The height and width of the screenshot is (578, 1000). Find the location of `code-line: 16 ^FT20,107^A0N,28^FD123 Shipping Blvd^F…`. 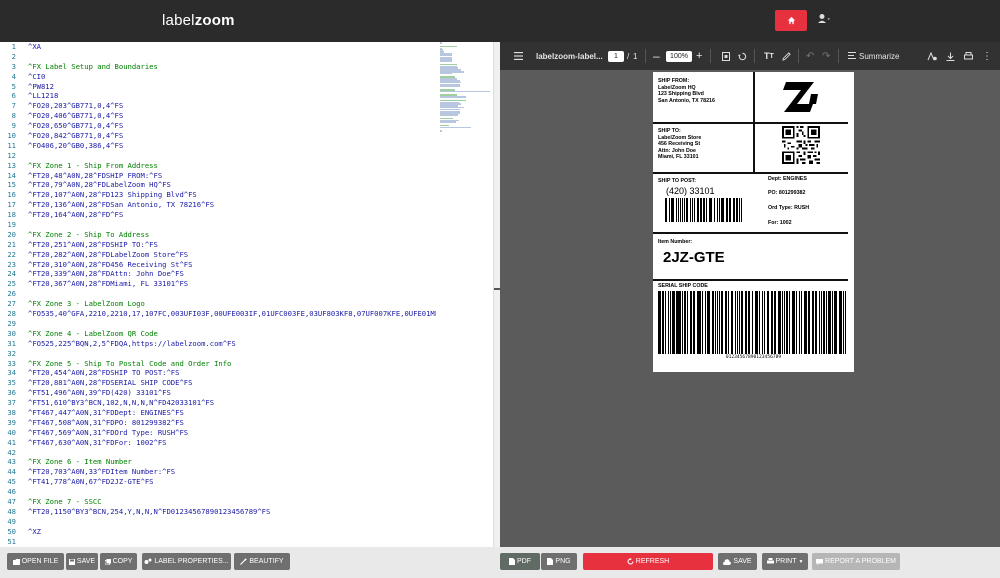

code-line: 16 ^FT20,107^A0N,28^FD123 Shipping Blvd^F… is located at coordinates (218, 195).